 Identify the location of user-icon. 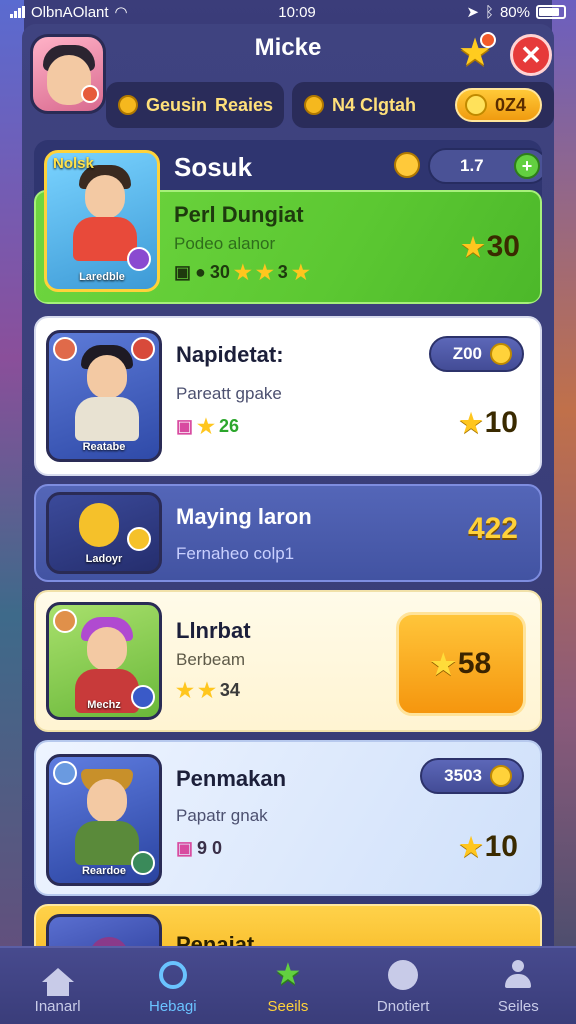
(518, 975).